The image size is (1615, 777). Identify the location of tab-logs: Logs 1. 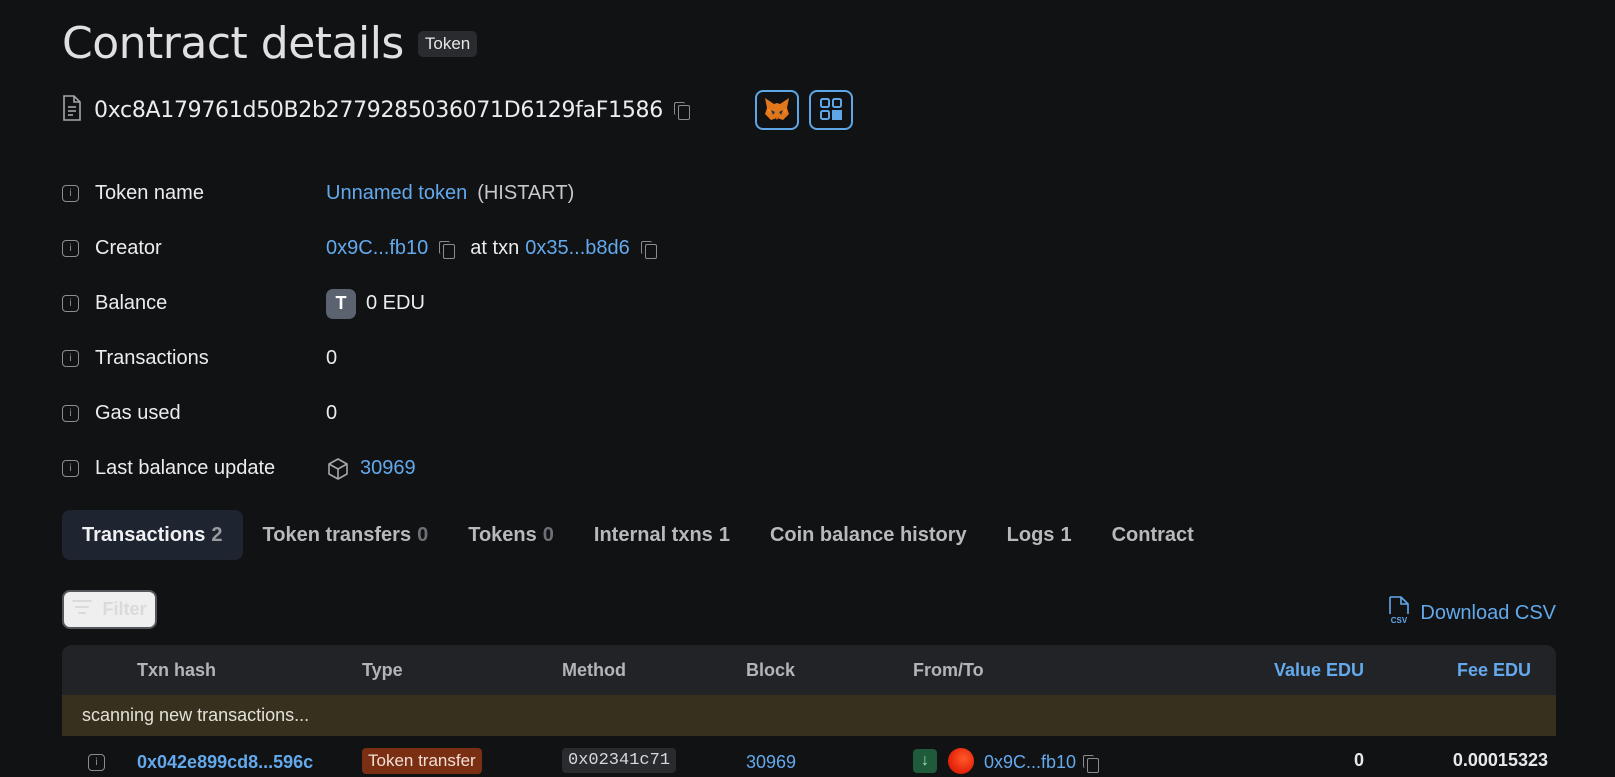
(1039, 535).